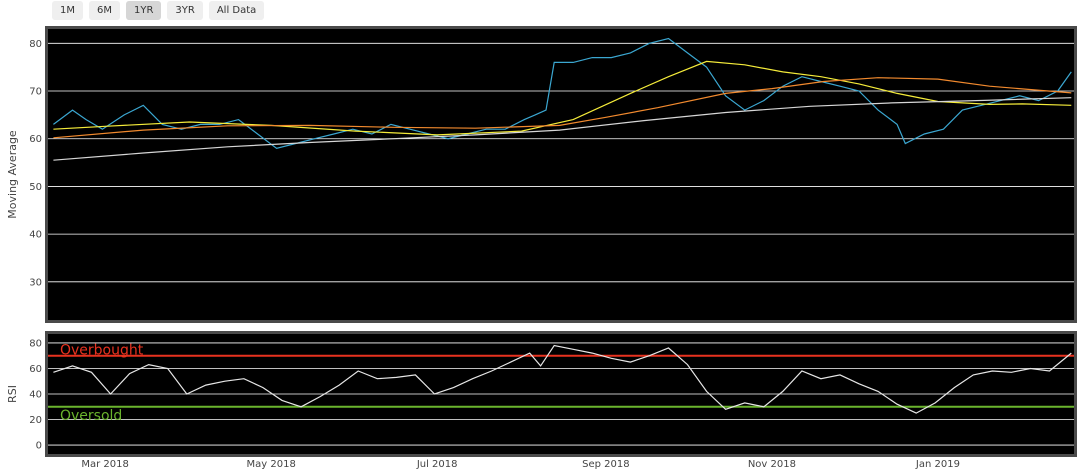  Describe the element at coordinates (91, 416) in the screenshot. I see `reference-label-oversold: Oversold` at that location.